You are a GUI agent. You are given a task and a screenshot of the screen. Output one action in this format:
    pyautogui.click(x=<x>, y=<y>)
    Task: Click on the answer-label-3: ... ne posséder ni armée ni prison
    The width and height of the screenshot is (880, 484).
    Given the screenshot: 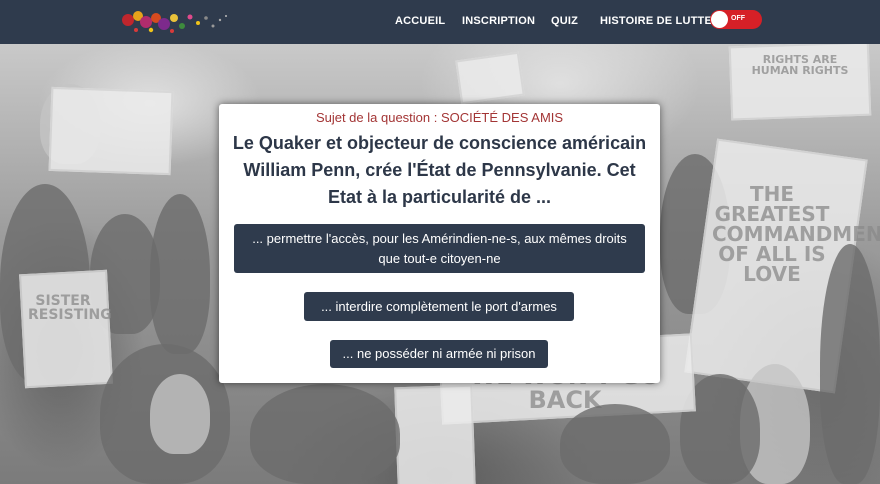 What is the action you would take?
    pyautogui.click(x=439, y=353)
    